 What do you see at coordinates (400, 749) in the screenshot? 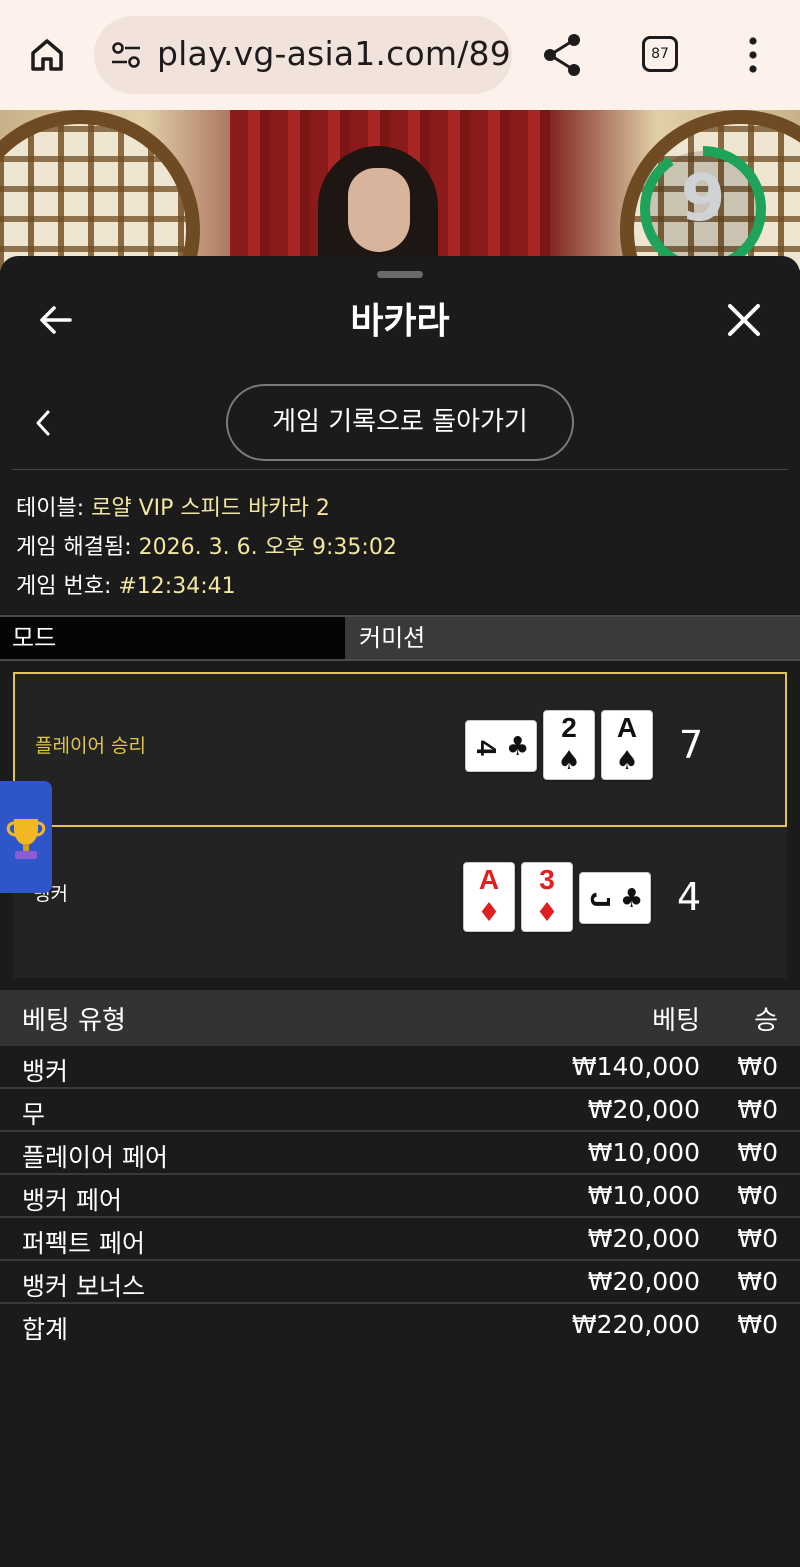
I see `player-hand: 플레이어 승리 4 ♣ 2 ♠ A ♠ 7` at bounding box center [400, 749].